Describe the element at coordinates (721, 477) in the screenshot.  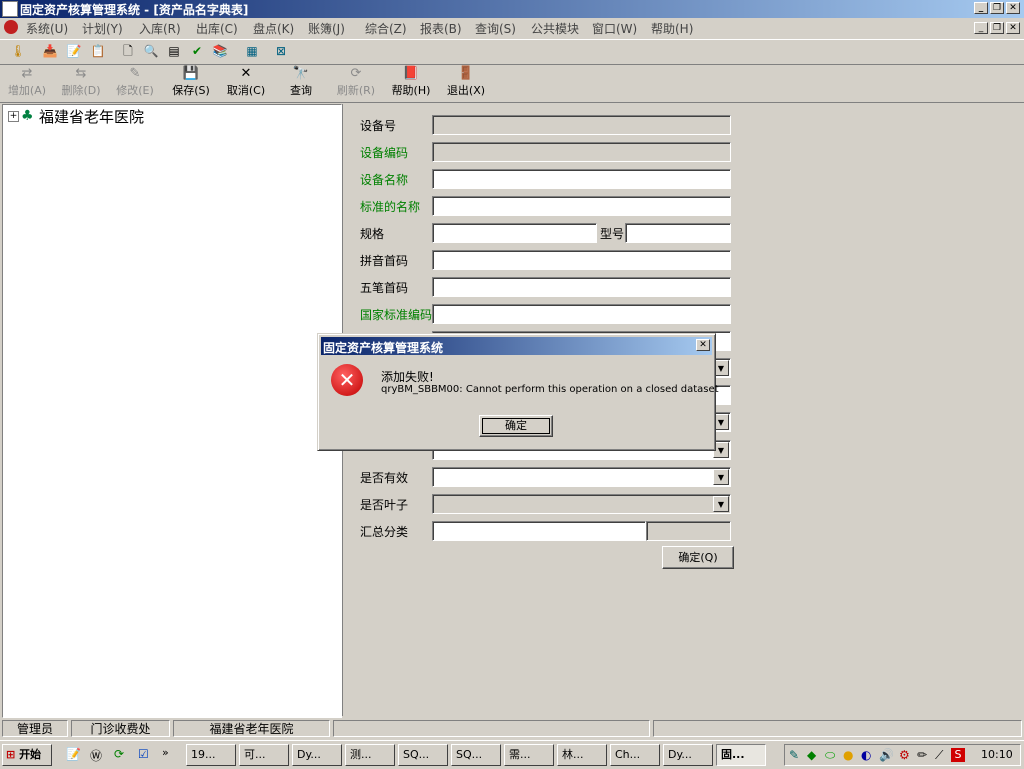
I see `chevron-down-icon: ▼` at that location.